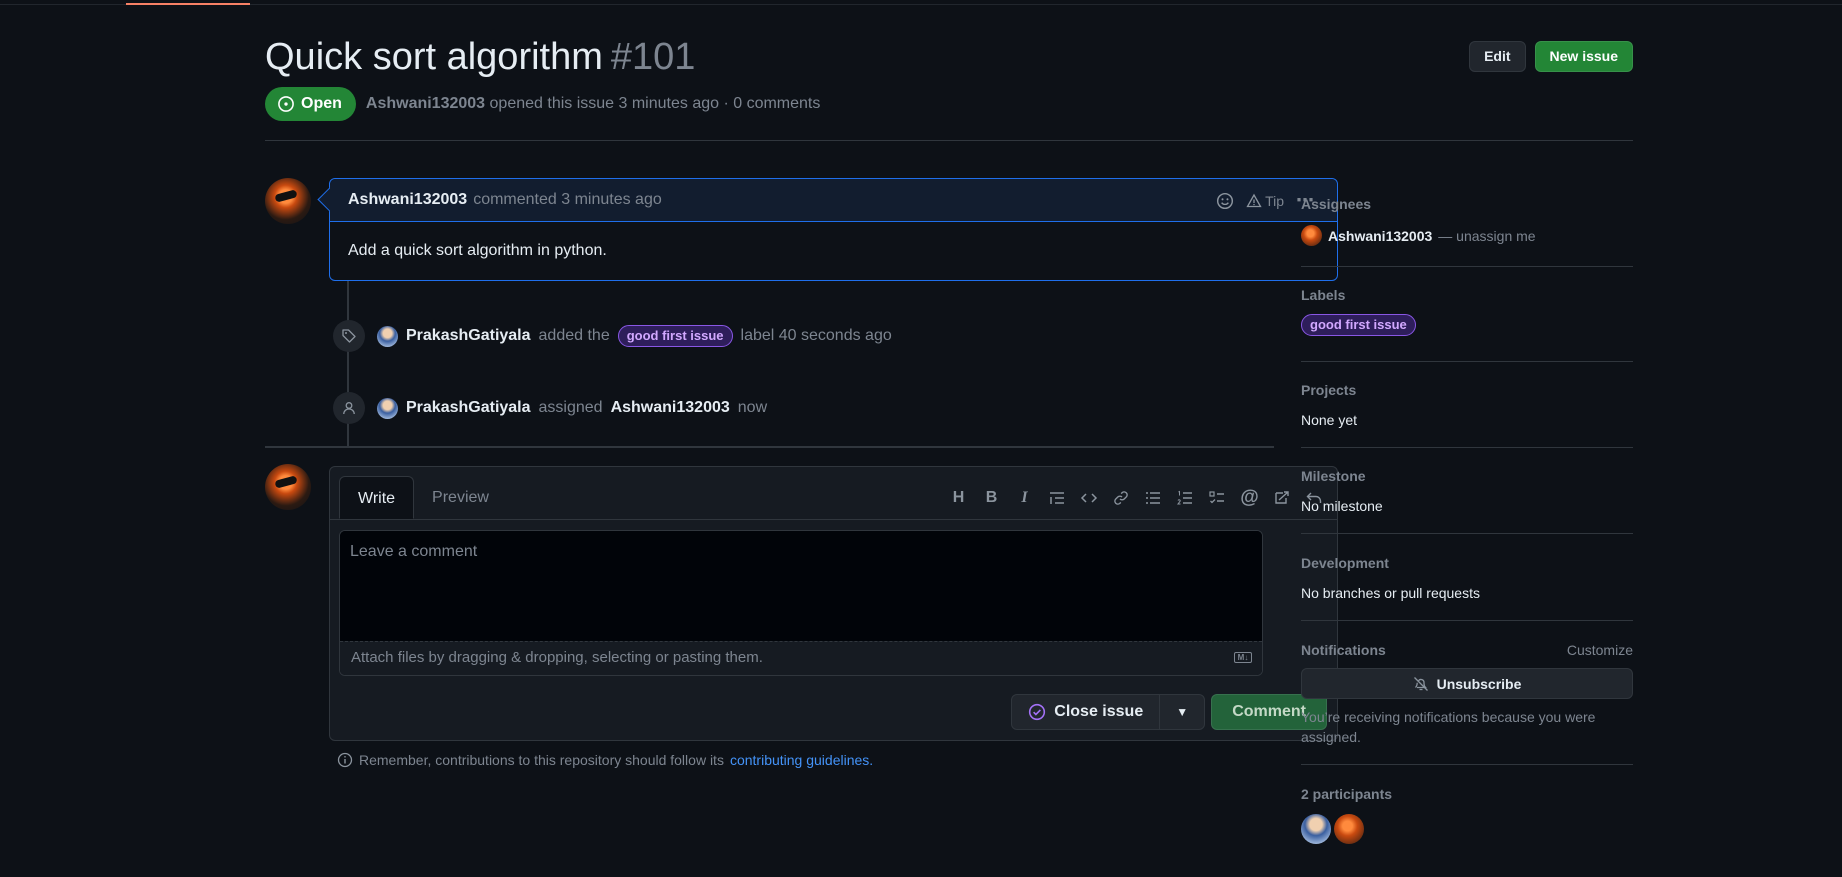  What do you see at coordinates (833, 519) in the screenshot?
I see `tabs-divider` at bounding box center [833, 519].